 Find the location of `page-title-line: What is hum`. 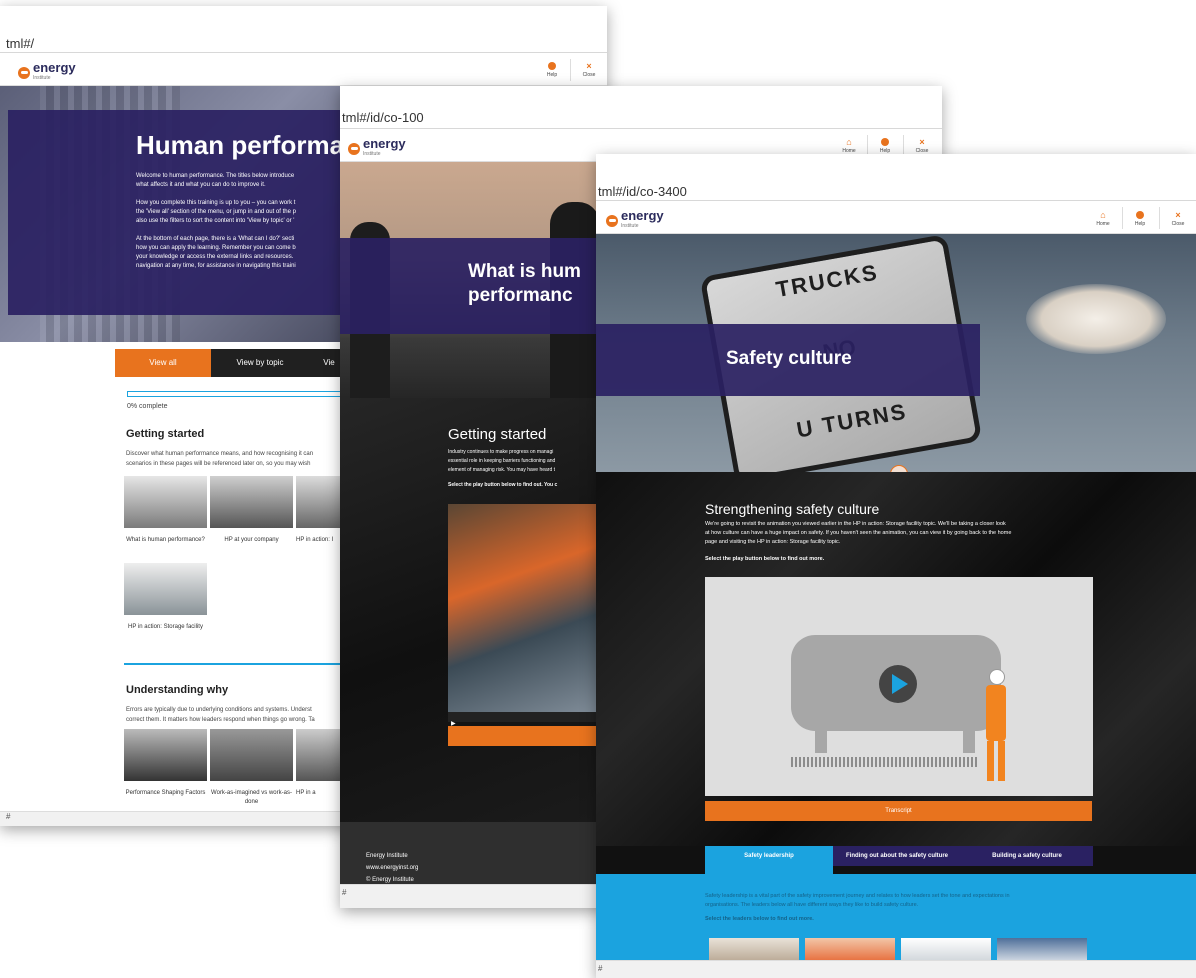

page-title-line: What is hum is located at coordinates (524, 271).